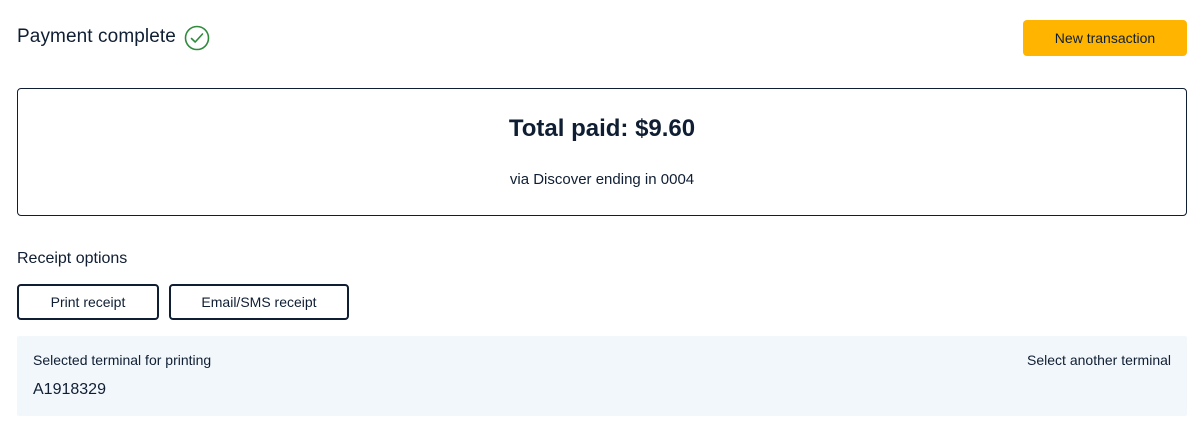  I want to click on new-transaction-button: New transaction, so click(1105, 38).